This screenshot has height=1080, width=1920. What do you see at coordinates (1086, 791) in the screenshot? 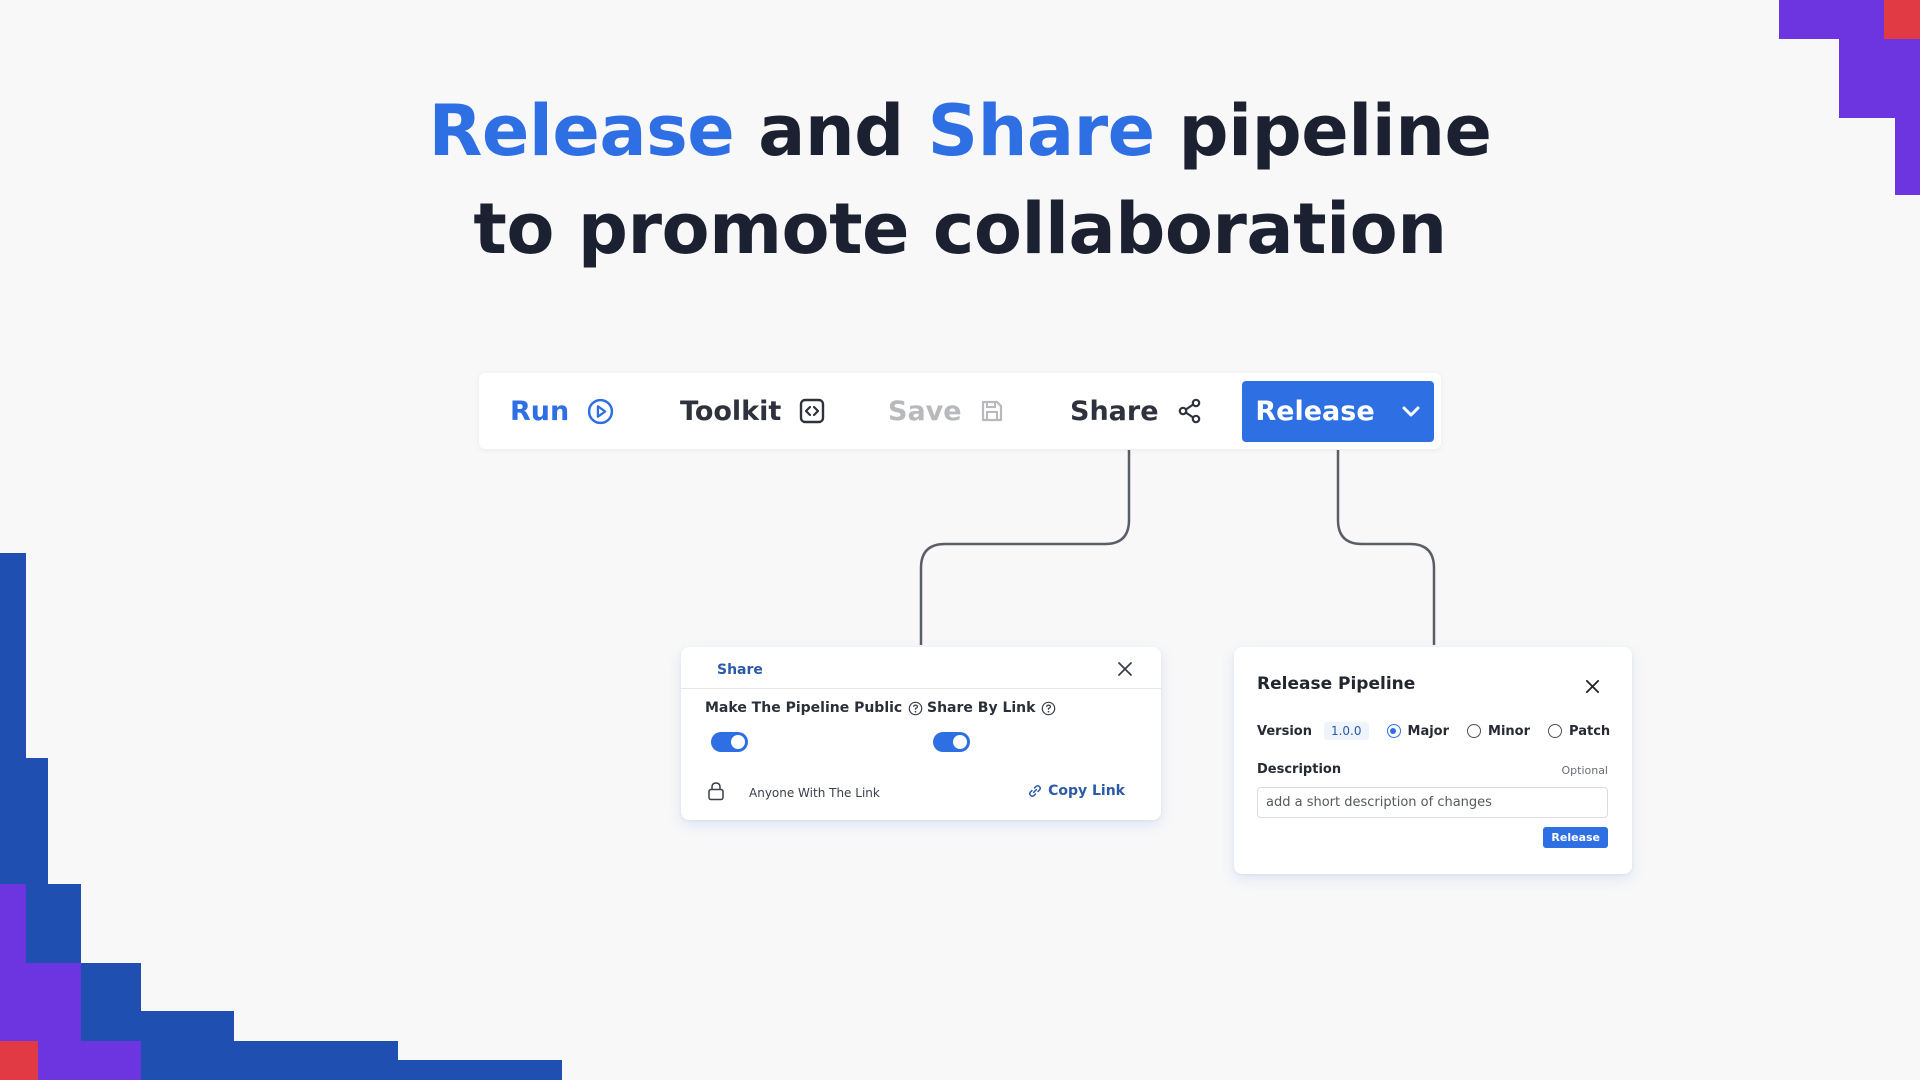
I see `copy-link-label: Copy Link` at bounding box center [1086, 791].